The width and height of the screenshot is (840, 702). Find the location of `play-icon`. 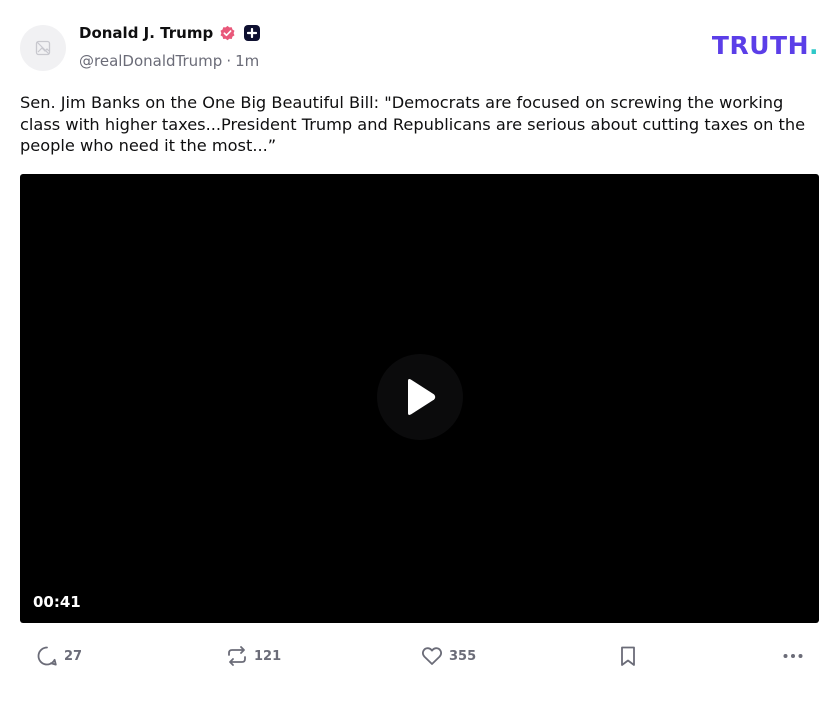

play-icon is located at coordinates (422, 397).